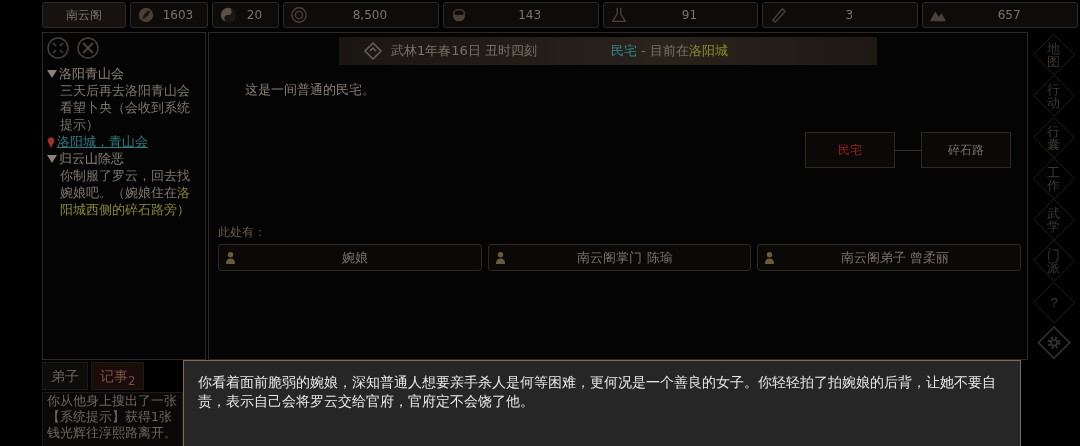  I want to click on stat-value: 1603, so click(178, 15).